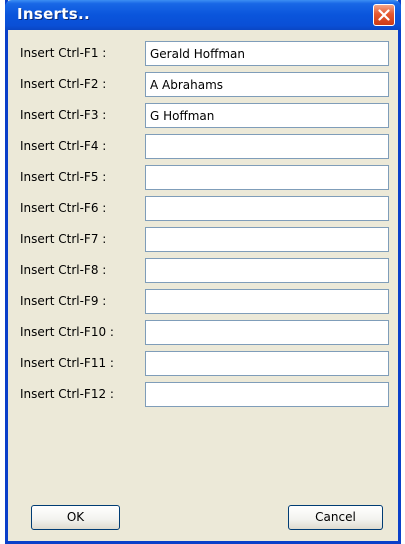 This screenshot has width=405, height=544. I want to click on insert-row-f10: Insert Ctrl-F10 :, so click(203, 333).